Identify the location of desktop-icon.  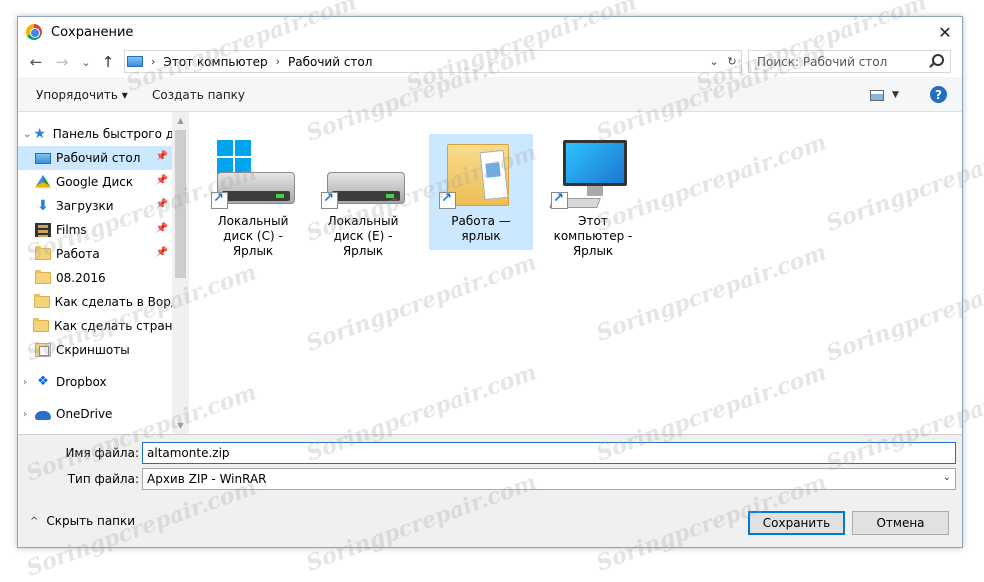
(43, 158).